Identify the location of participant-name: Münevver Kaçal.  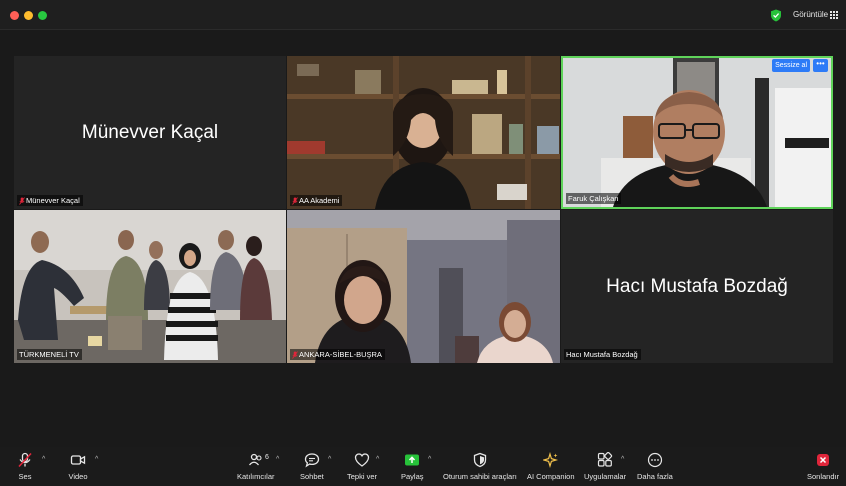
(53, 200).